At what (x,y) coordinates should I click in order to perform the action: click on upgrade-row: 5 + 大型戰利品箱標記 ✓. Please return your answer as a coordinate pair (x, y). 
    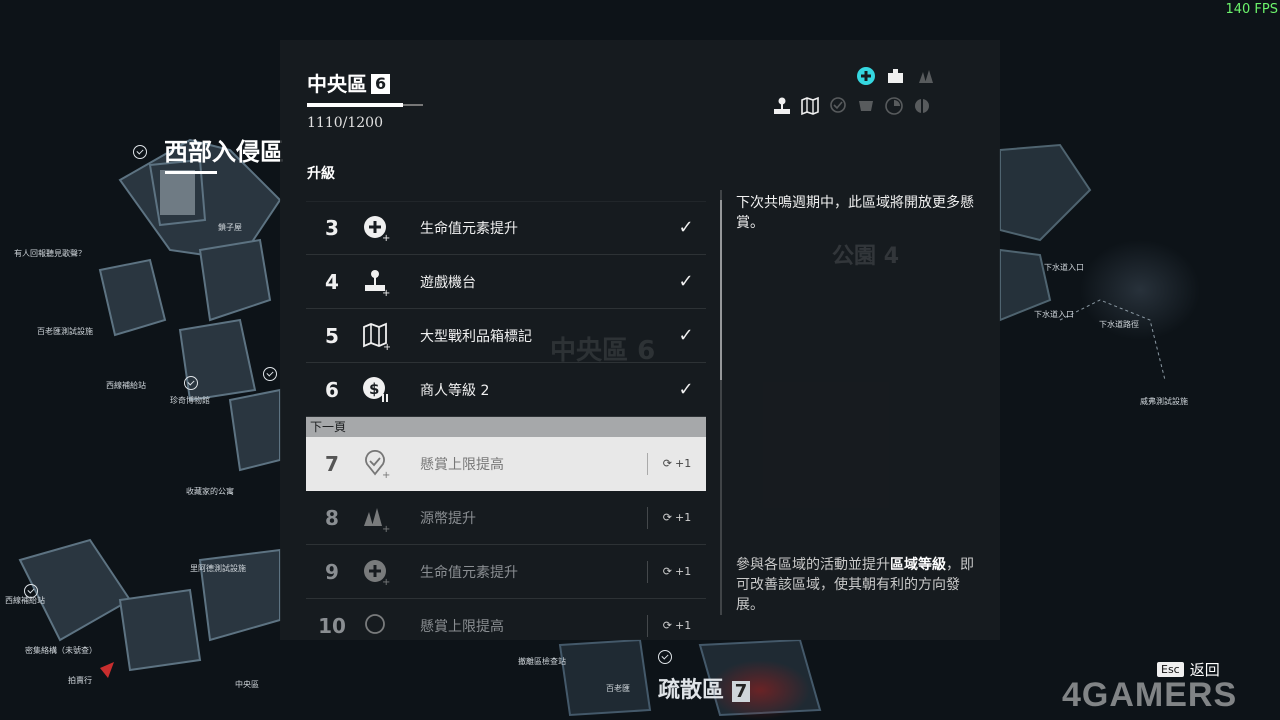
    Looking at the image, I should click on (506, 336).